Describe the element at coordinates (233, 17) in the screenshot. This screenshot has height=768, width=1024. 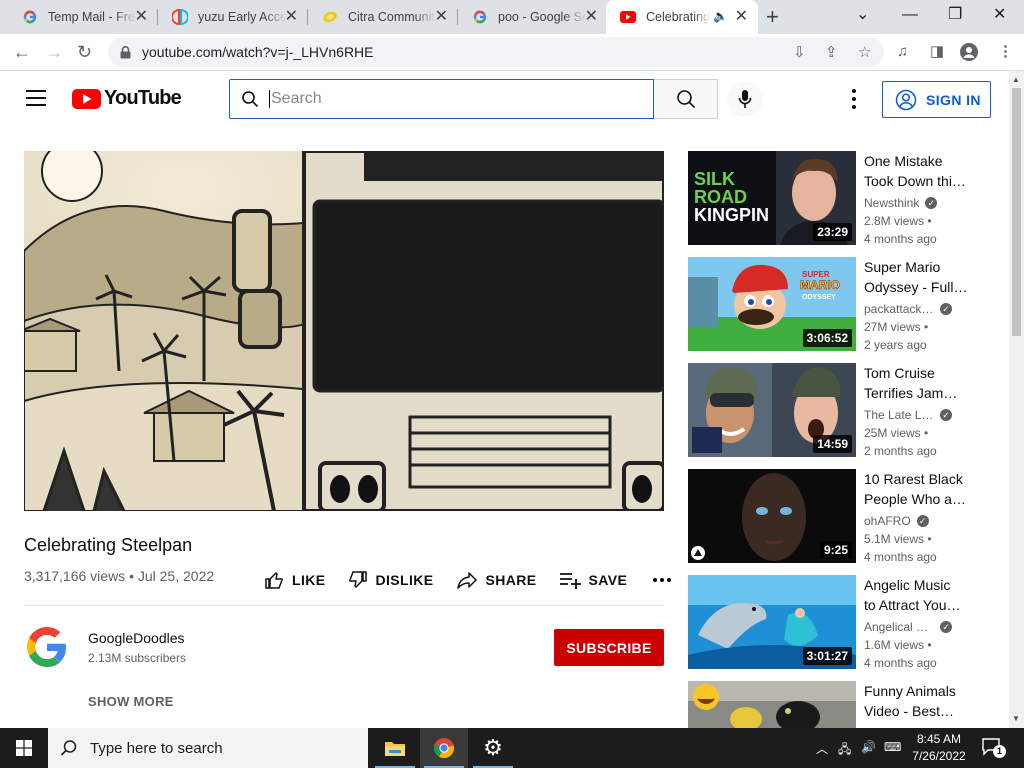
I see `tab-yuzu: yuzu Early Acce ✕` at that location.